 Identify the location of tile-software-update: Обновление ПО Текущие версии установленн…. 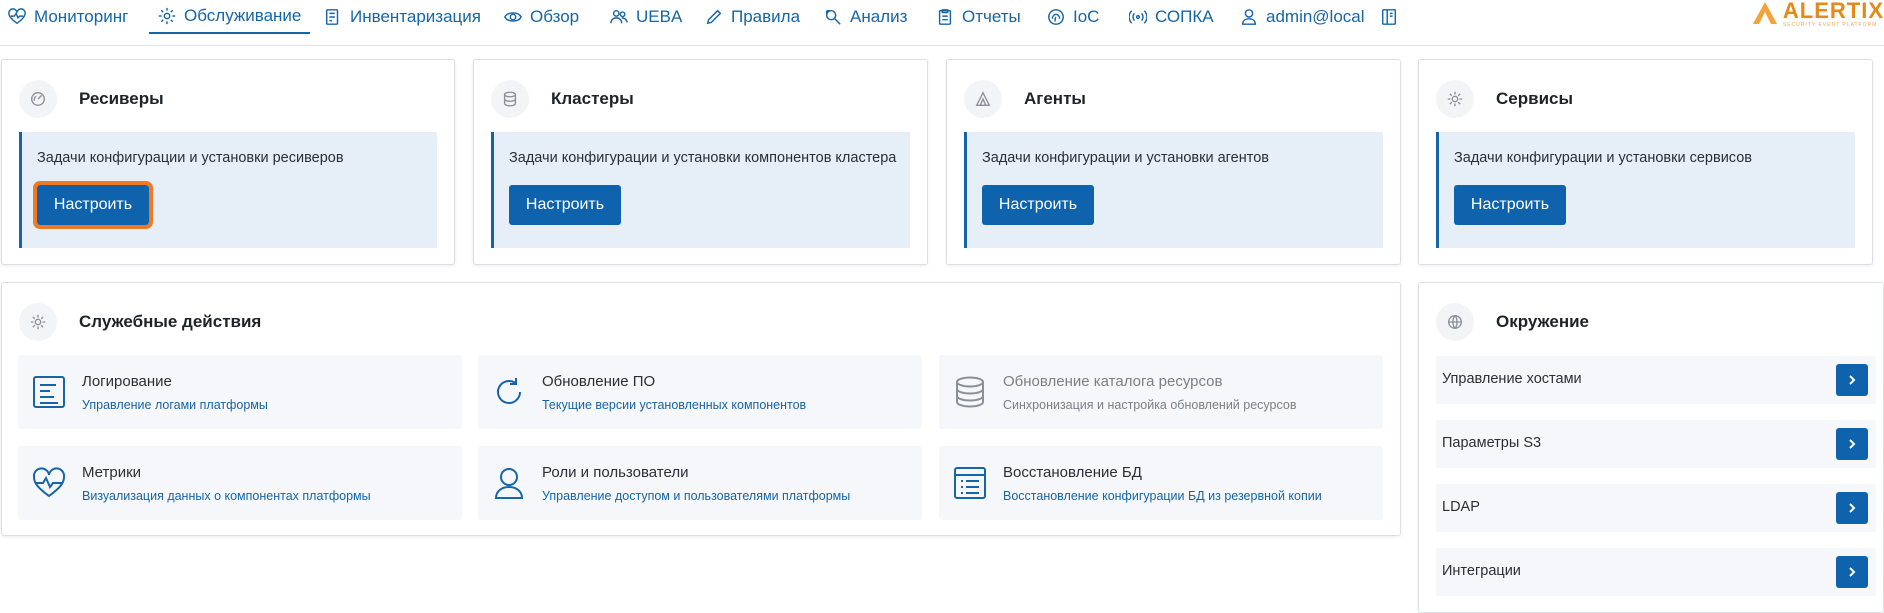
(700, 392).